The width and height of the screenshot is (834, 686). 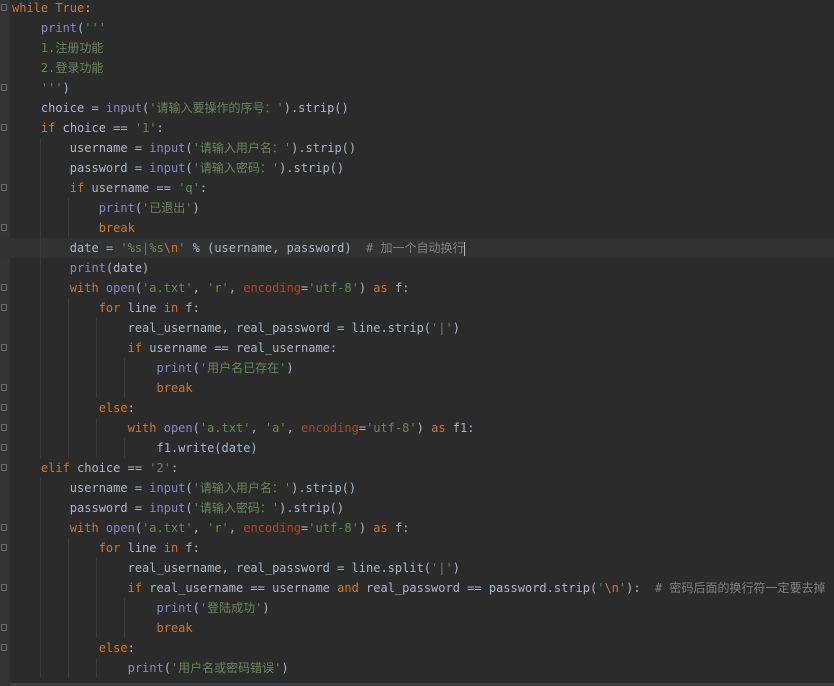 What do you see at coordinates (417, 368) in the screenshot?
I see `code-line: print('用户名已存在')` at bounding box center [417, 368].